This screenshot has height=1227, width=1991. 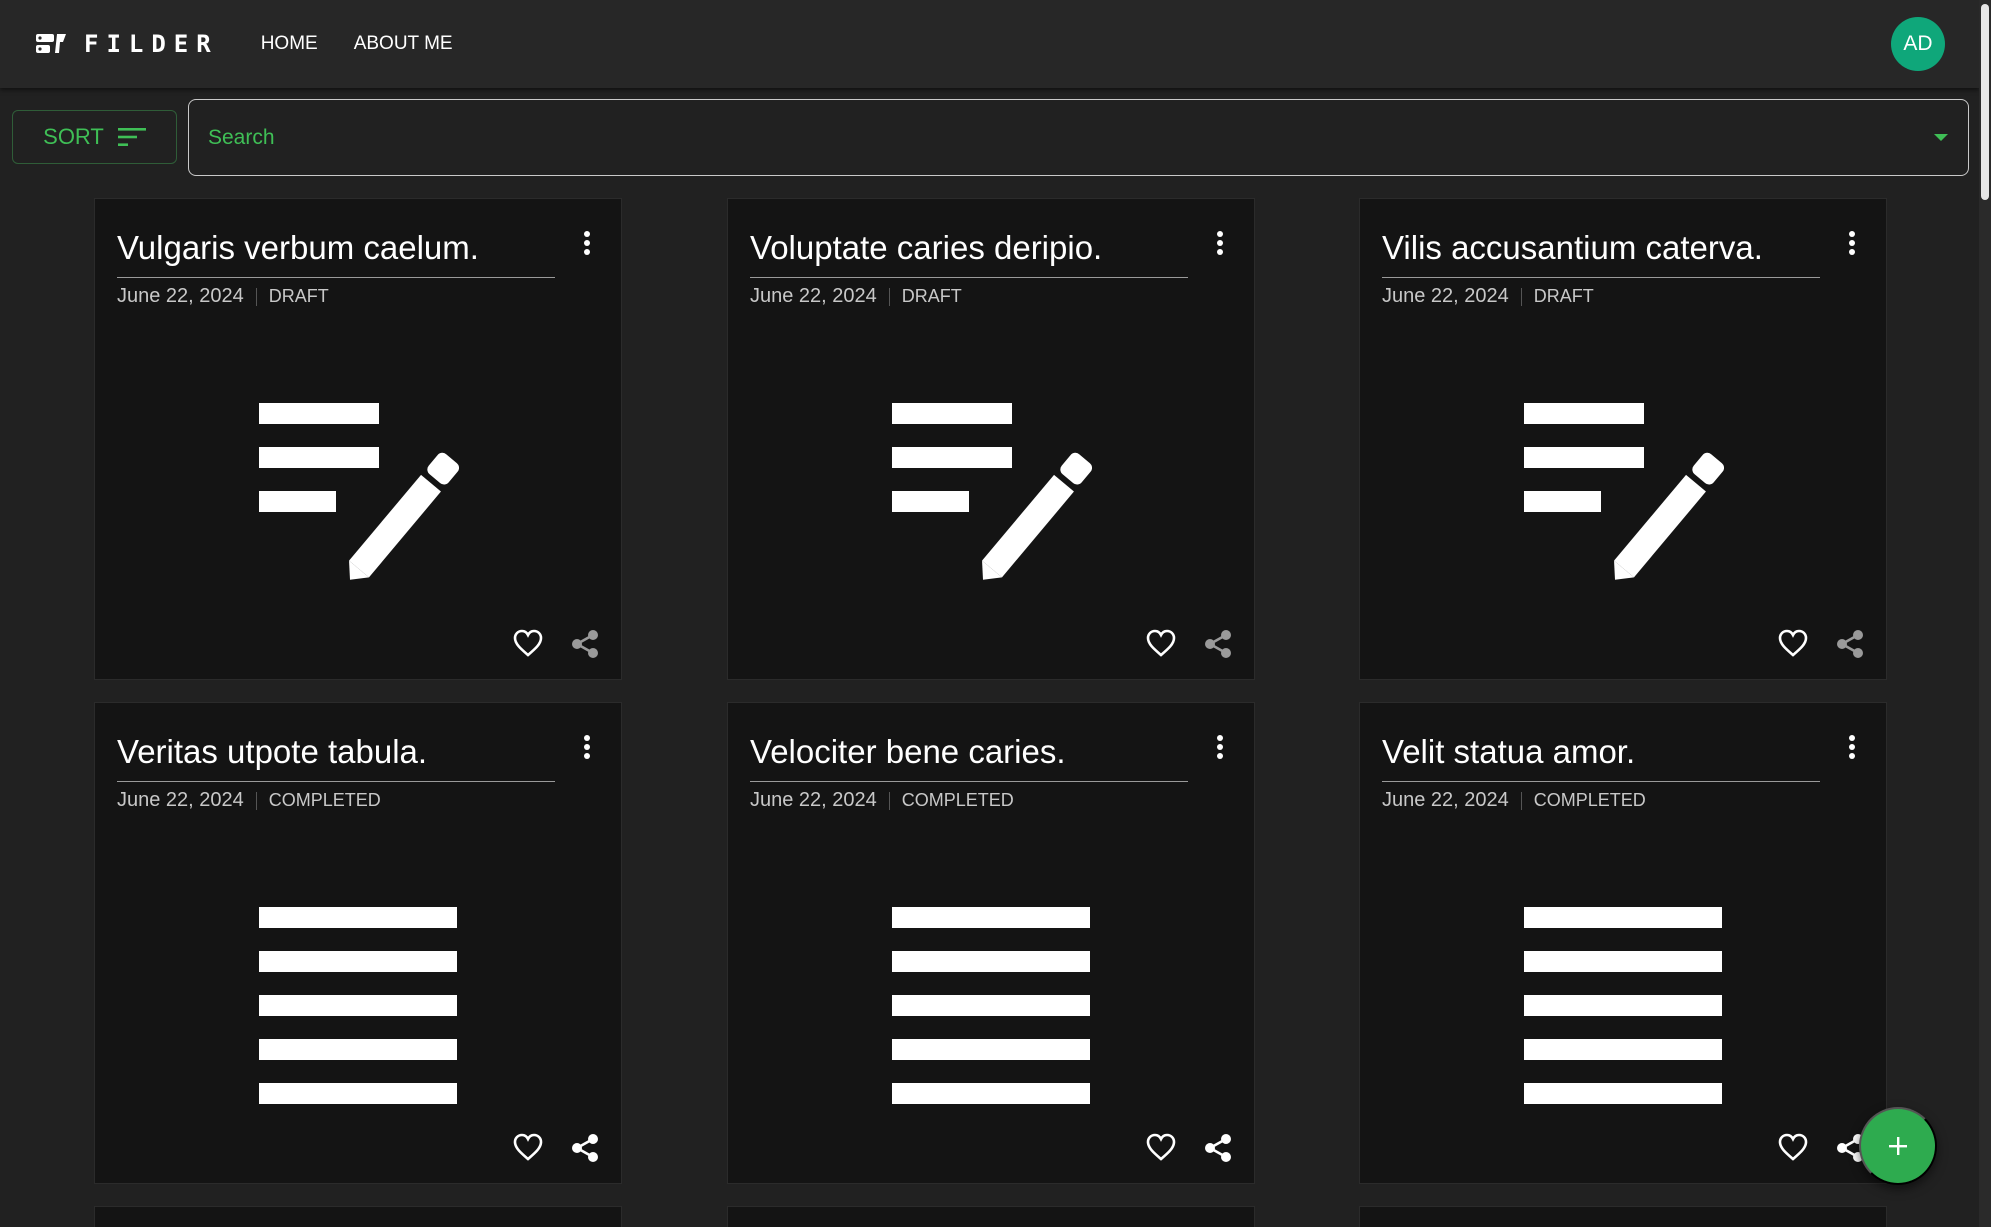 I want to click on logo-icon, so click(x=51, y=43).